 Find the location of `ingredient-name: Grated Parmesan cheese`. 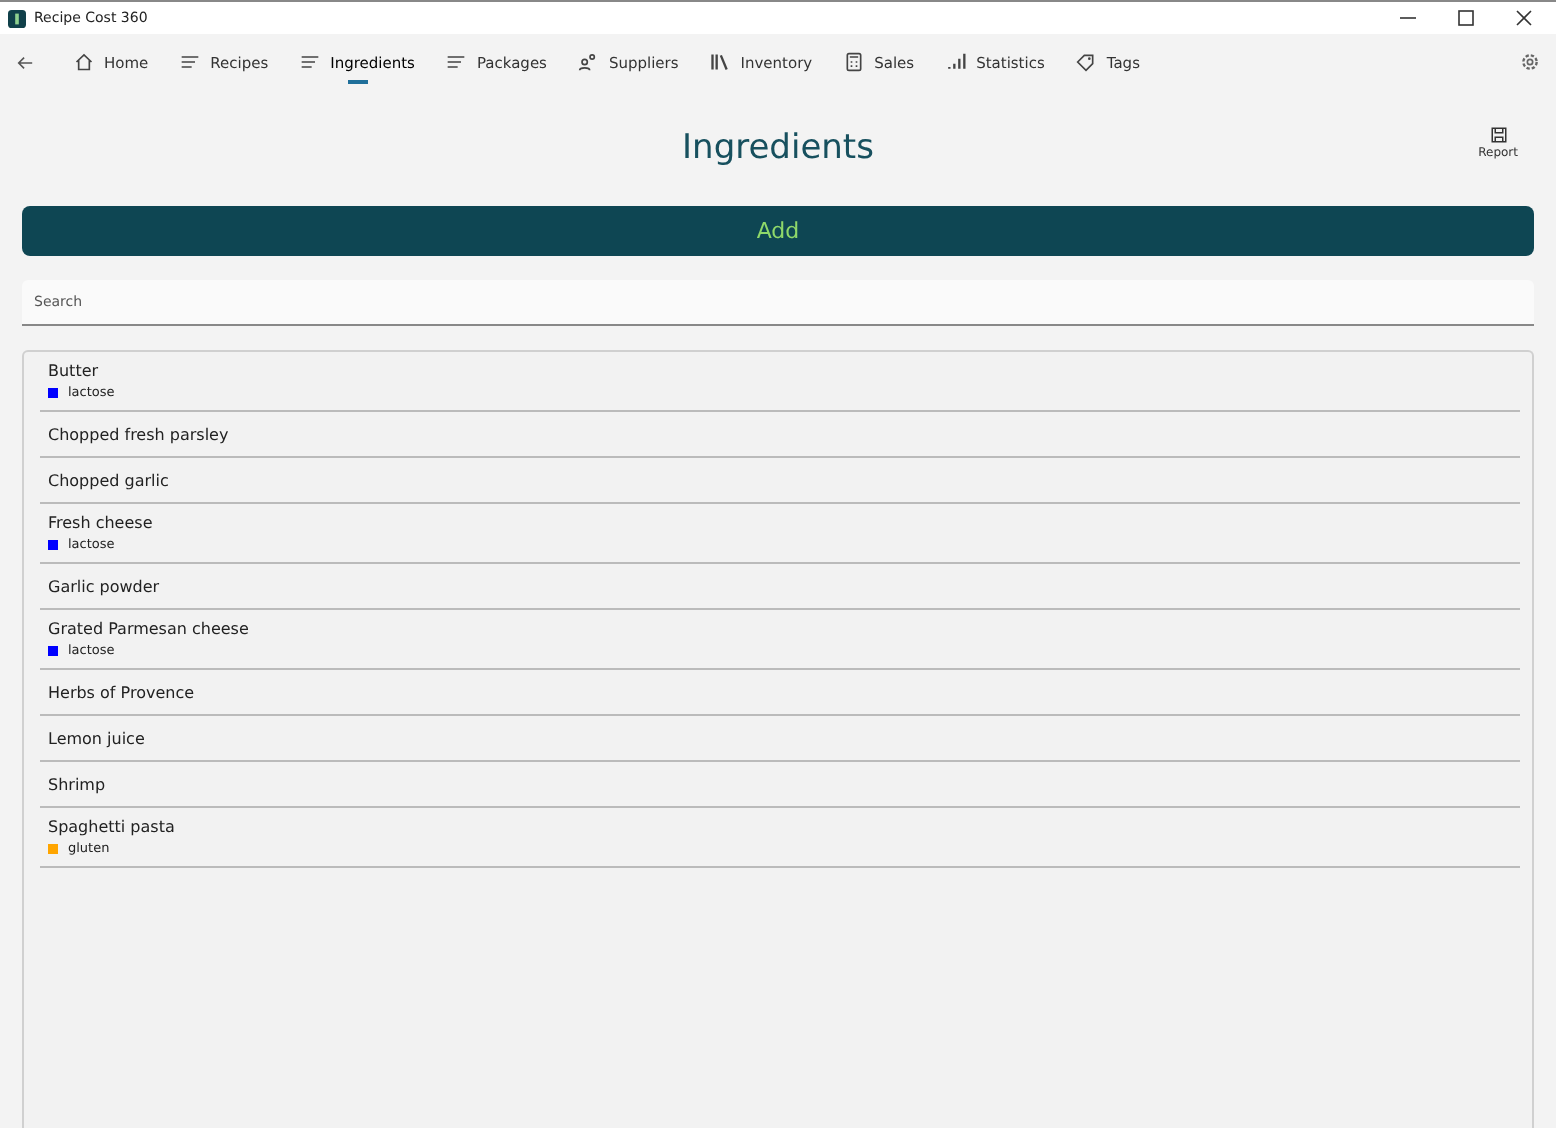

ingredient-name: Grated Parmesan cheese is located at coordinates (780, 629).